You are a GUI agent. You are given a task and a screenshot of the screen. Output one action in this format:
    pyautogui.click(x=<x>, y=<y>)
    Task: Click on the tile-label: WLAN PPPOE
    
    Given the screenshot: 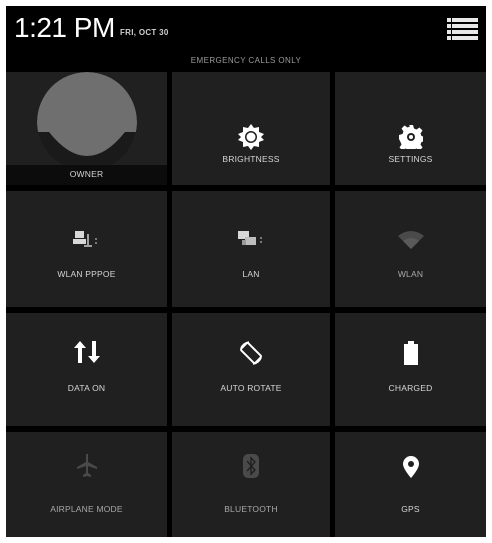 What is the action you would take?
    pyautogui.click(x=86, y=274)
    